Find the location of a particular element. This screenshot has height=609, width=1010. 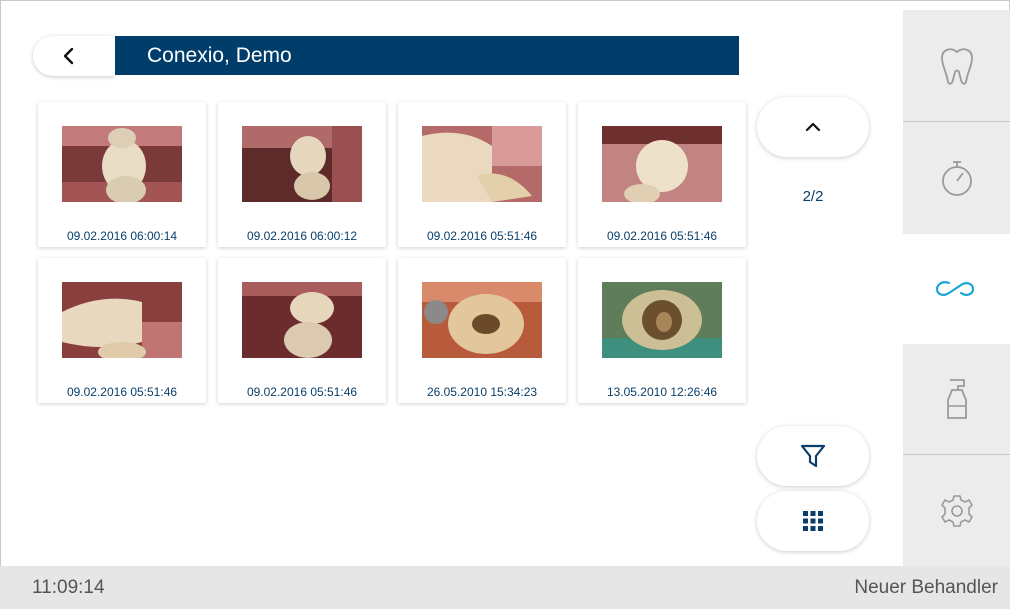

stopwatch-icon is located at coordinates (956, 178).